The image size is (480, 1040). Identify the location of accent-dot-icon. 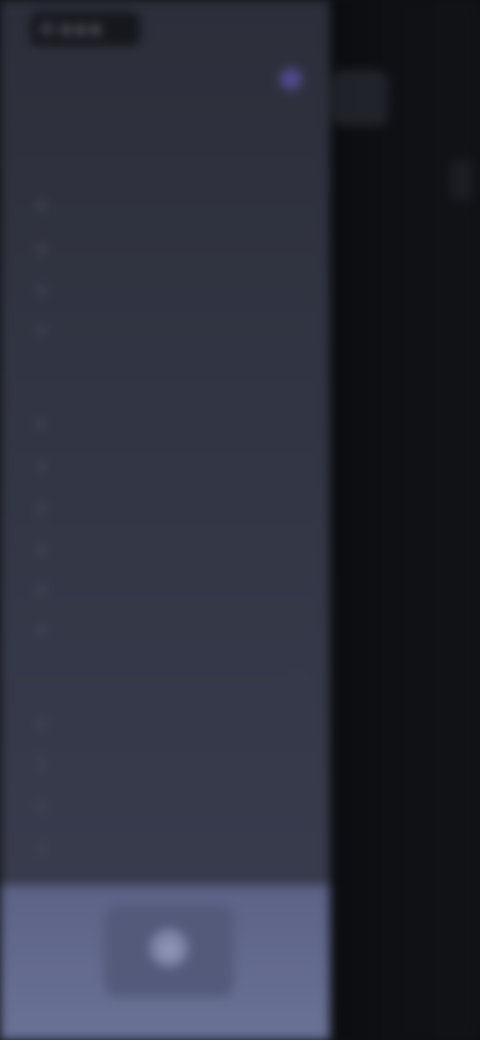
(291, 79).